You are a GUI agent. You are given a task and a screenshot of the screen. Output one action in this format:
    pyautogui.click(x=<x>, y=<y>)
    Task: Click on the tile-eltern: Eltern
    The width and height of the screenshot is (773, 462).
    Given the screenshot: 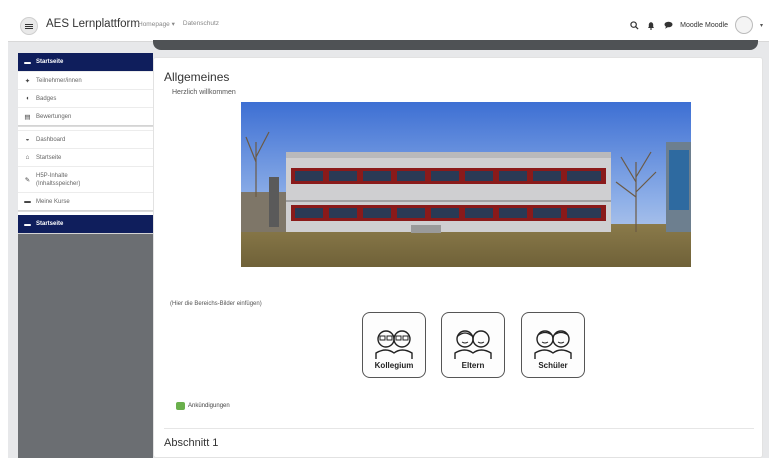 What is the action you would take?
    pyautogui.click(x=473, y=345)
    